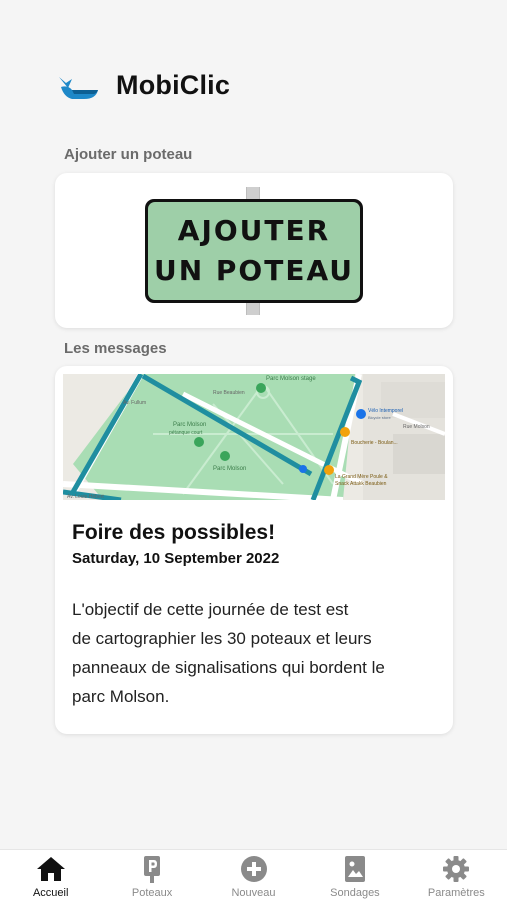  I want to click on add-pole-button: AJOUTER UN POTEAU, so click(254, 251).